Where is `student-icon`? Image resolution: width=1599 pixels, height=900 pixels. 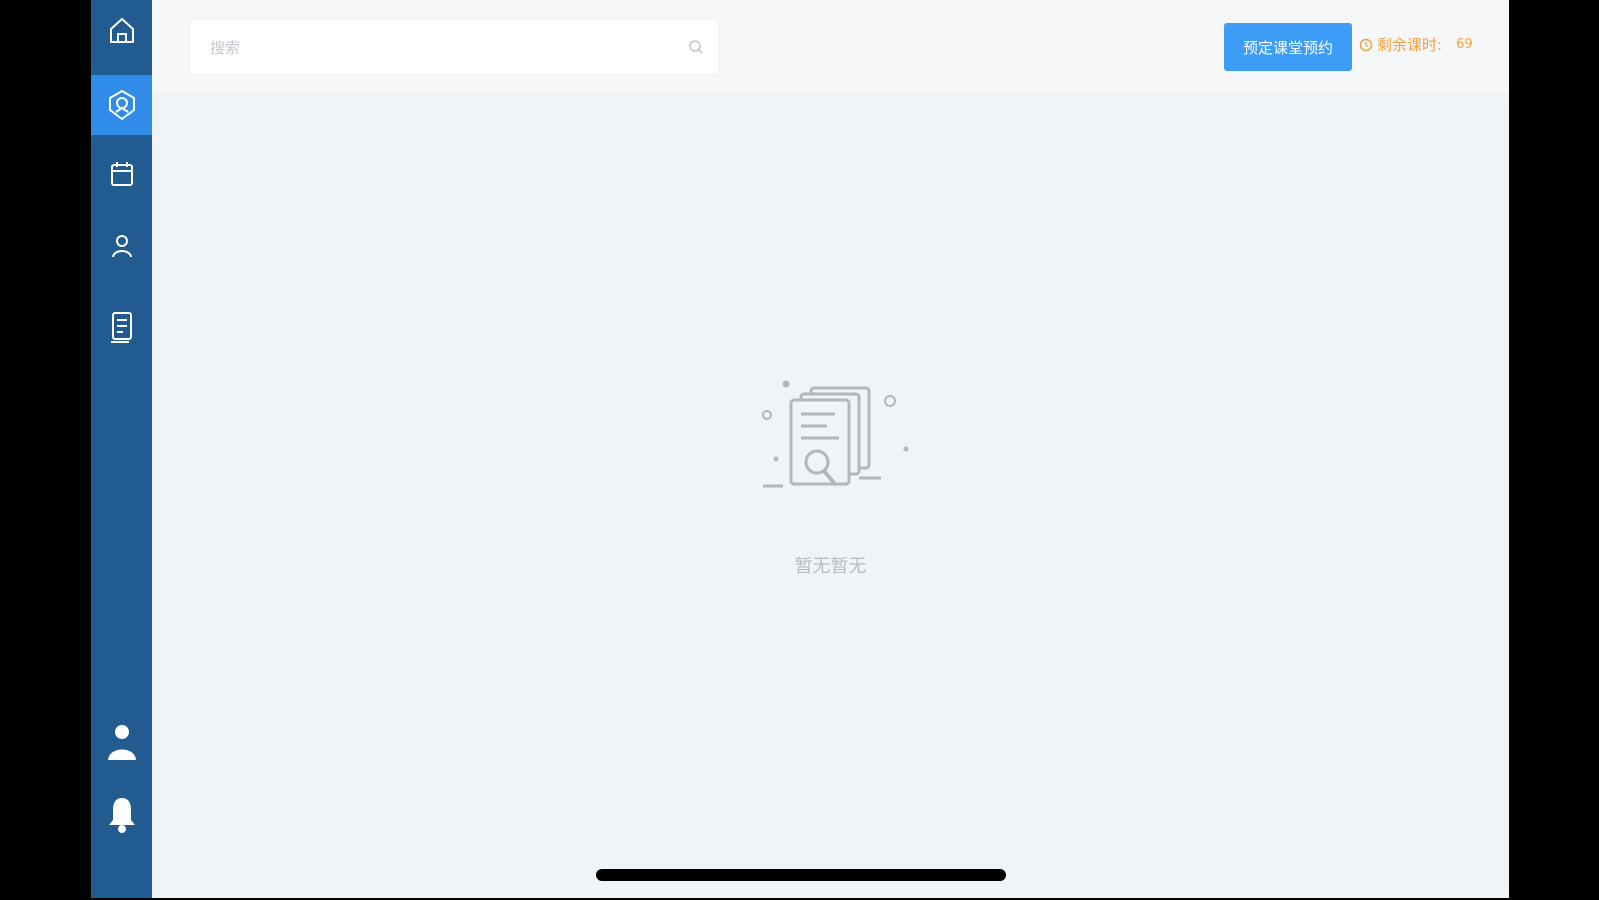 student-icon is located at coordinates (121, 246).